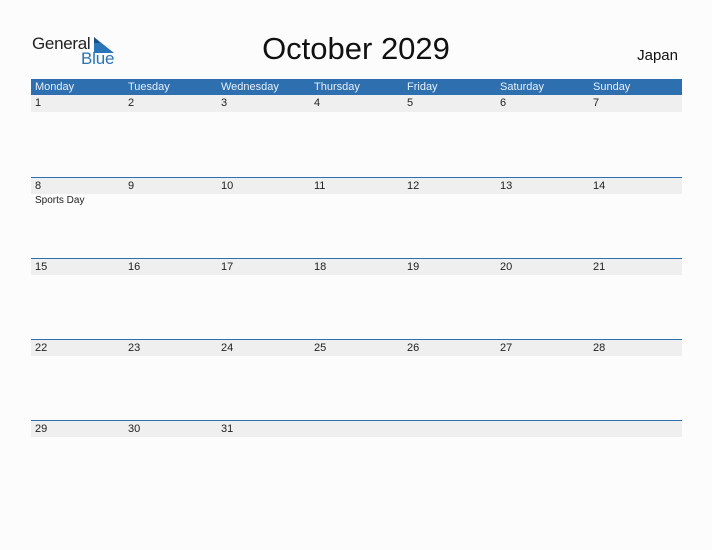  I want to click on day-number: 25, so click(320, 348).